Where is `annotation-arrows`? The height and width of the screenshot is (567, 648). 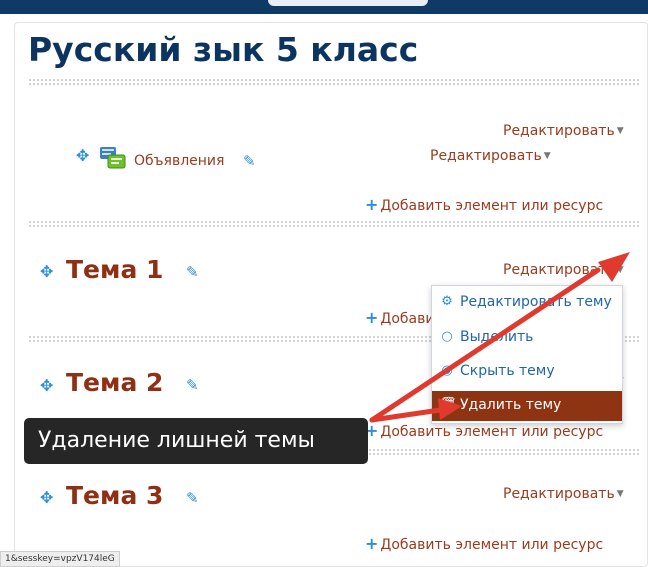
annotation-arrows is located at coordinates (499, 337).